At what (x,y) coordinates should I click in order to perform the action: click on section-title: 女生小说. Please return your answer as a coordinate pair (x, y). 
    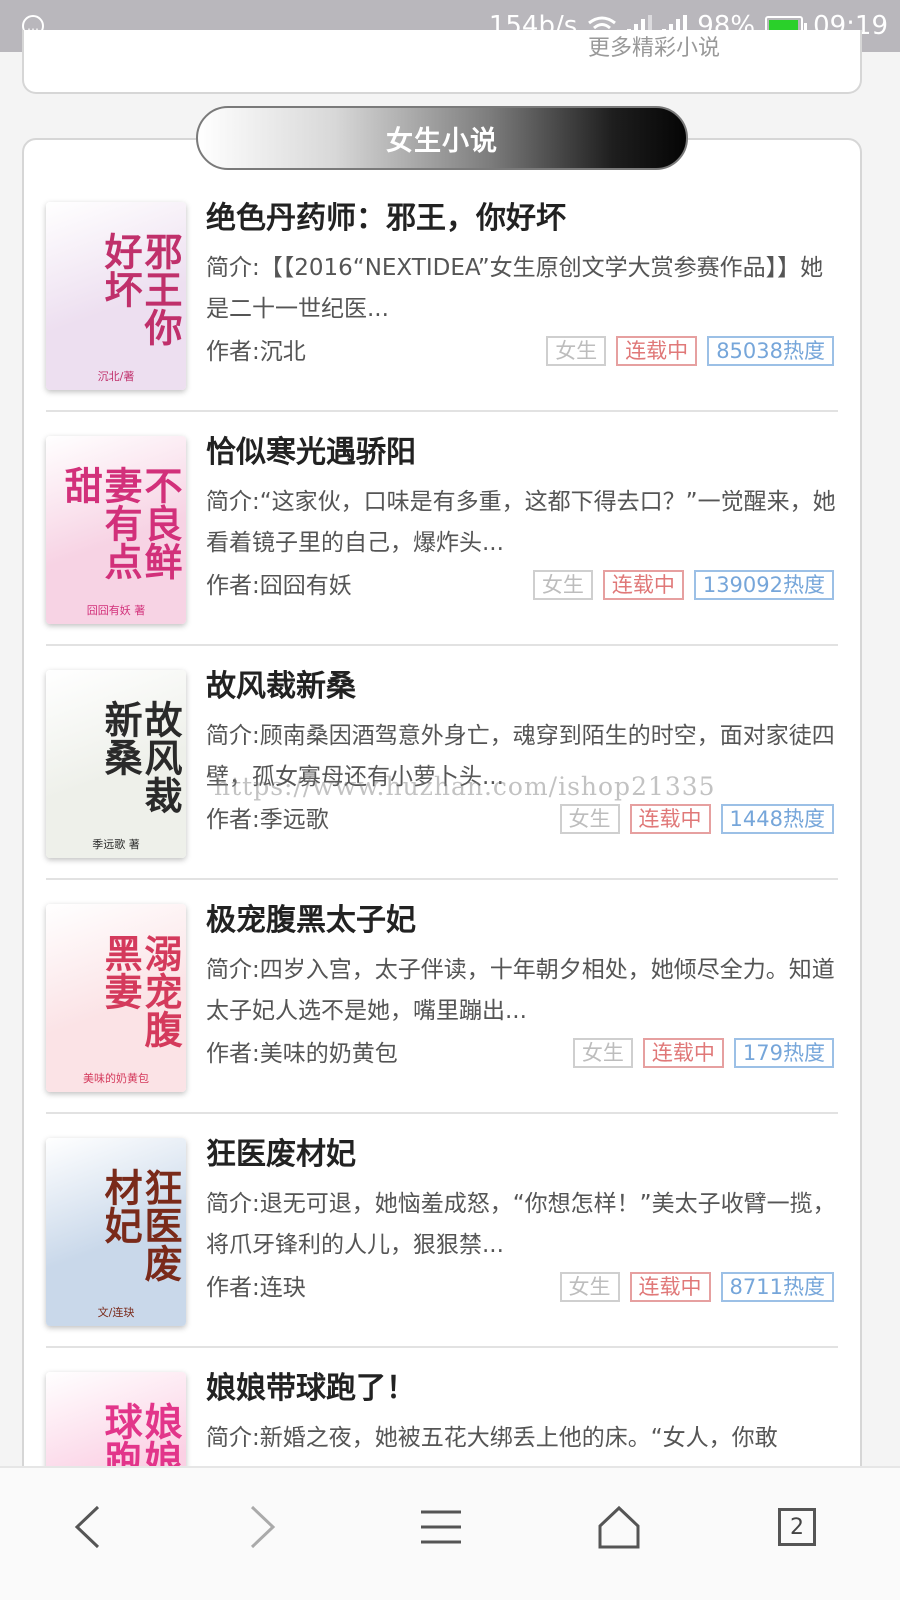
    Looking at the image, I should click on (442, 138).